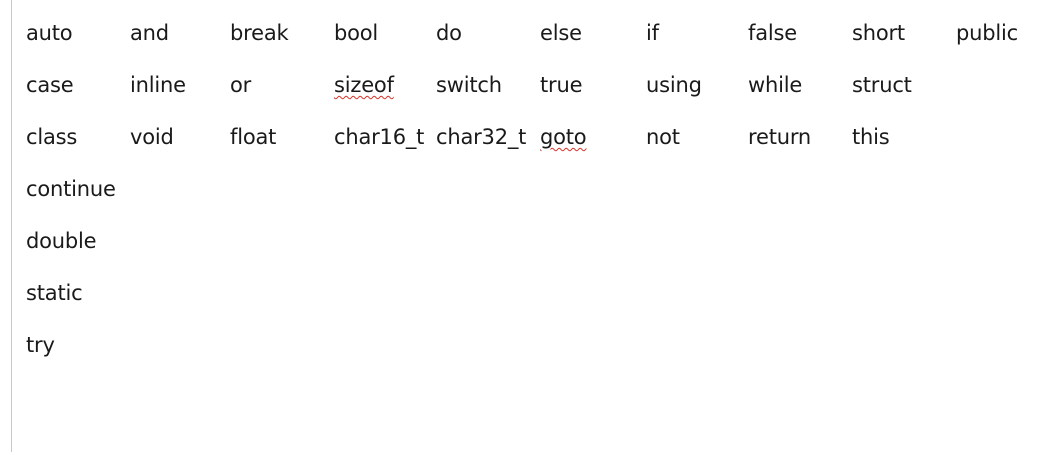 Image resolution: width=1052 pixels, height=455 pixels. What do you see at coordinates (282, 33) in the screenshot?
I see `word: break` at bounding box center [282, 33].